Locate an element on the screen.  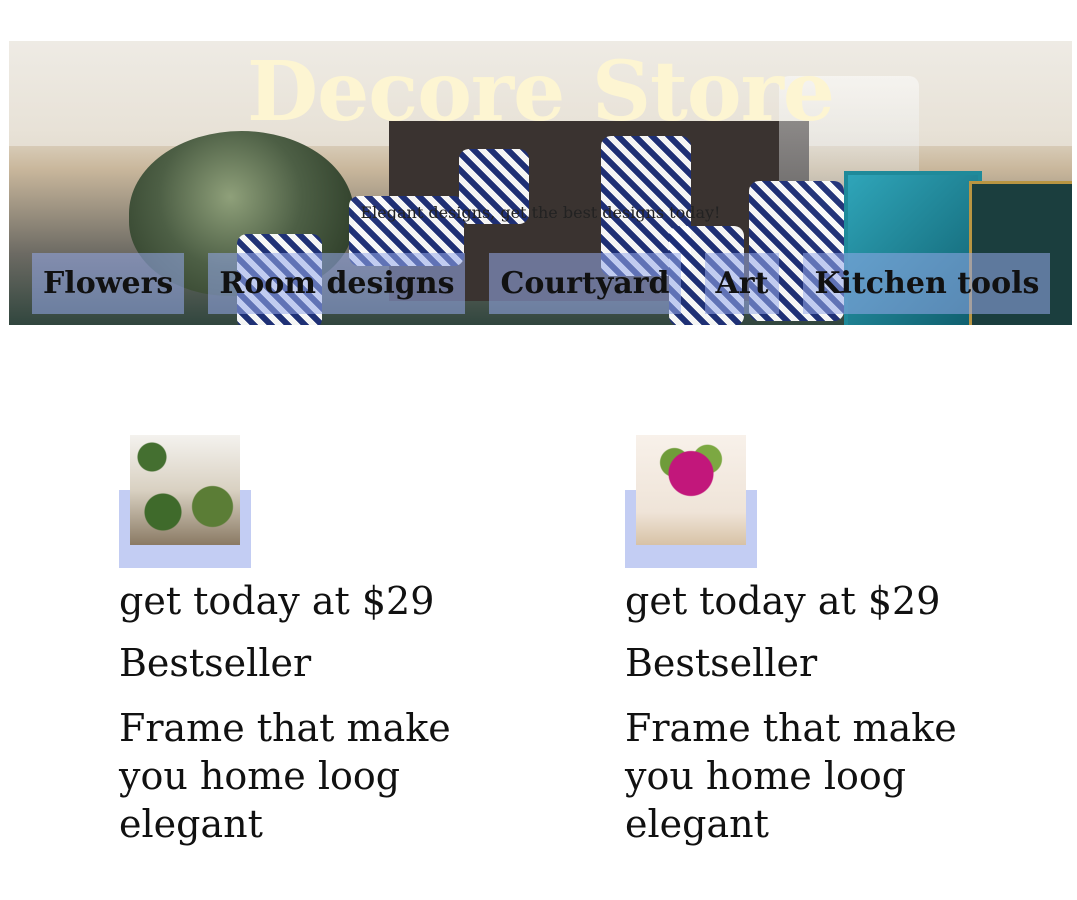
nav-item-room-designs: Room designs is located at coordinates (337, 283).